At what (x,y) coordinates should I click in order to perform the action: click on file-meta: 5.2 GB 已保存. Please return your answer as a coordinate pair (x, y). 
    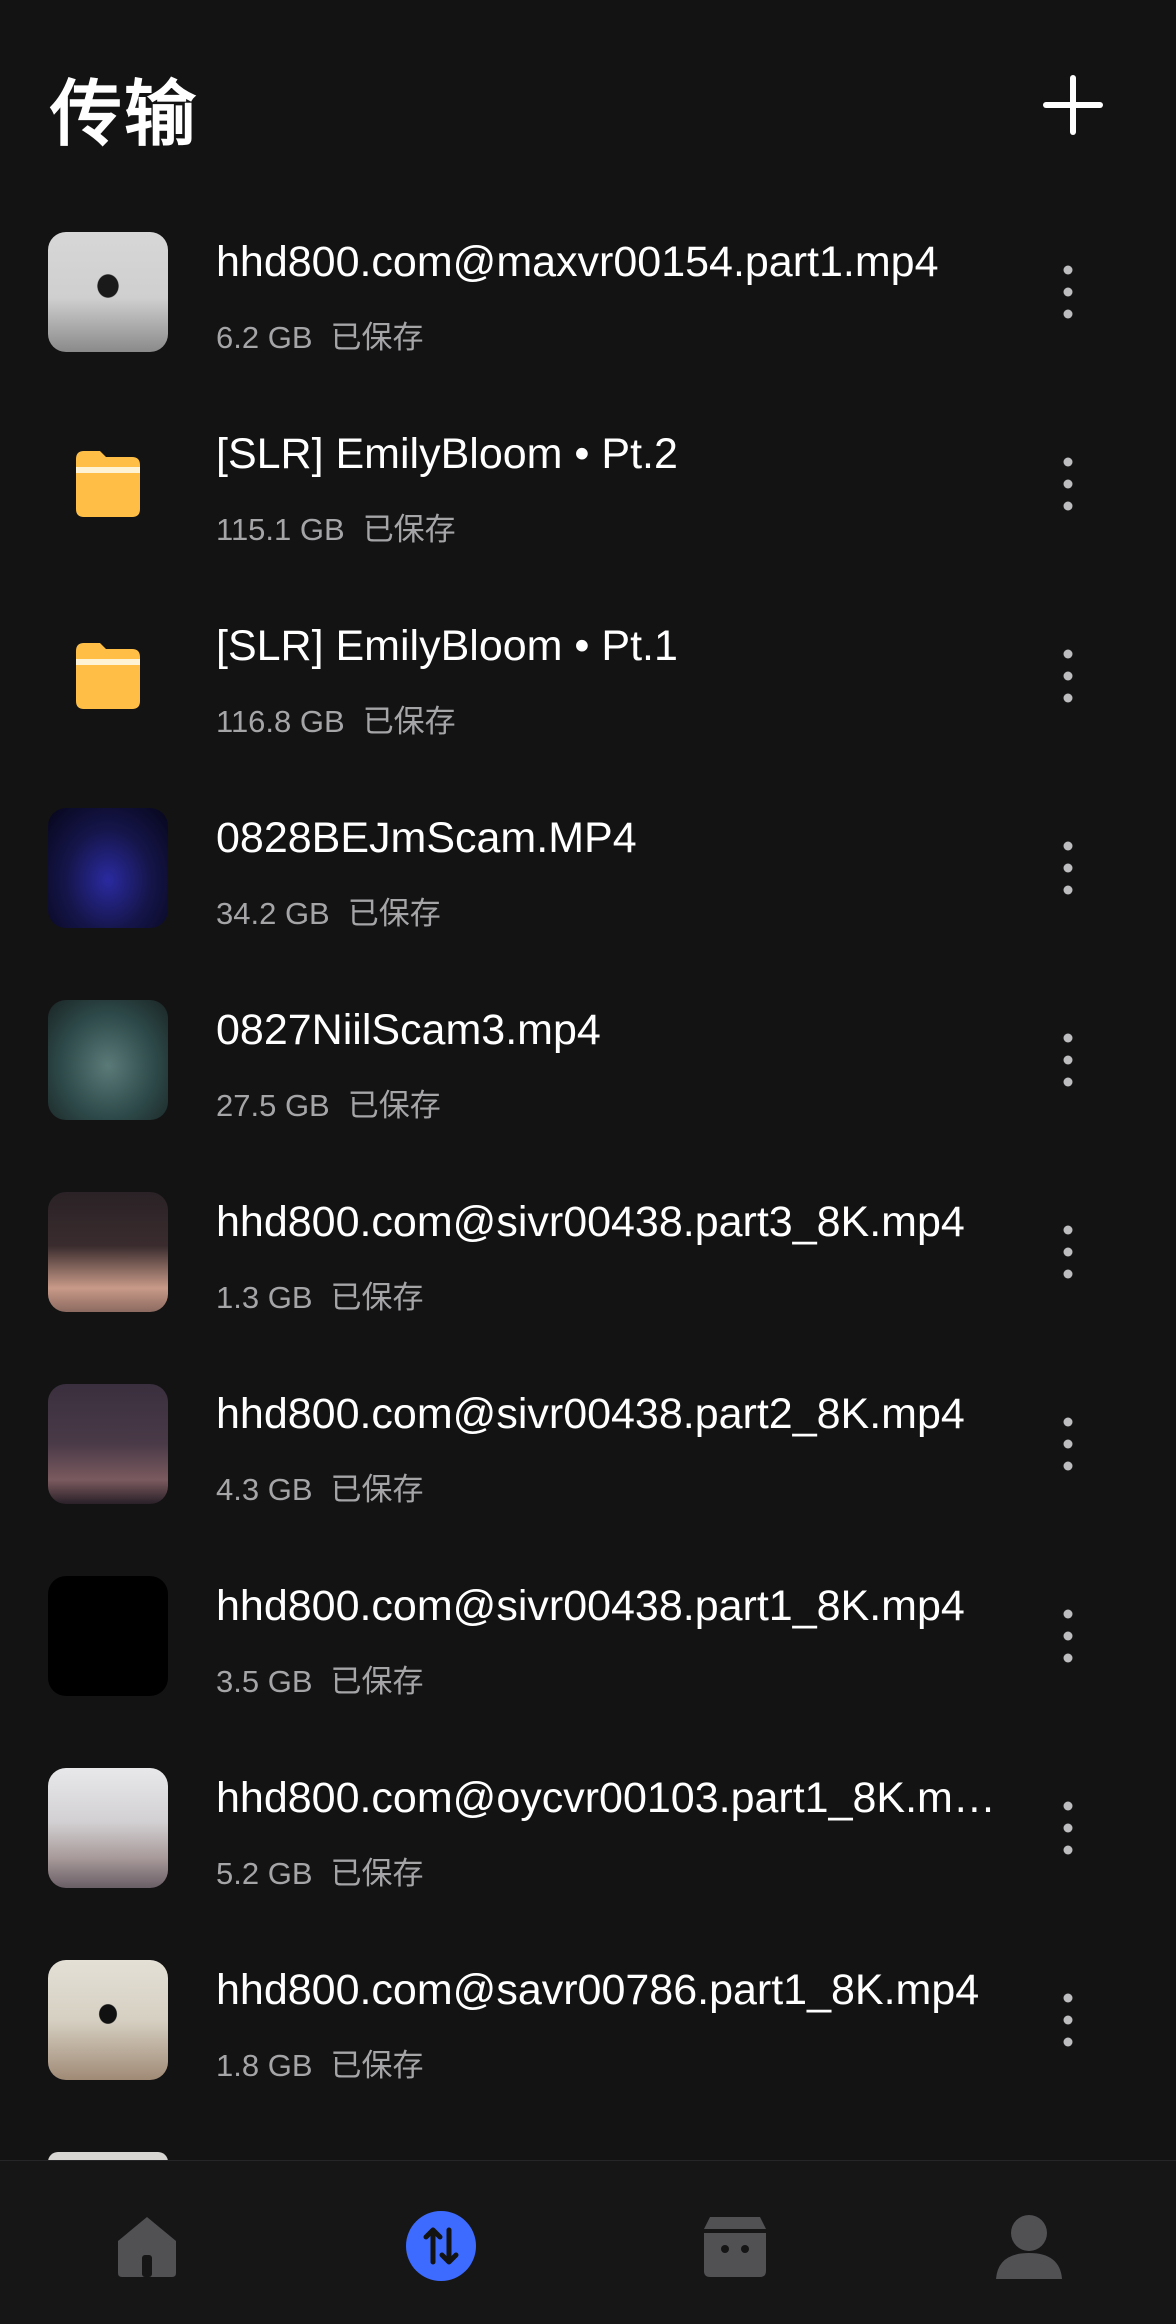
    Looking at the image, I should click on (320, 1870).